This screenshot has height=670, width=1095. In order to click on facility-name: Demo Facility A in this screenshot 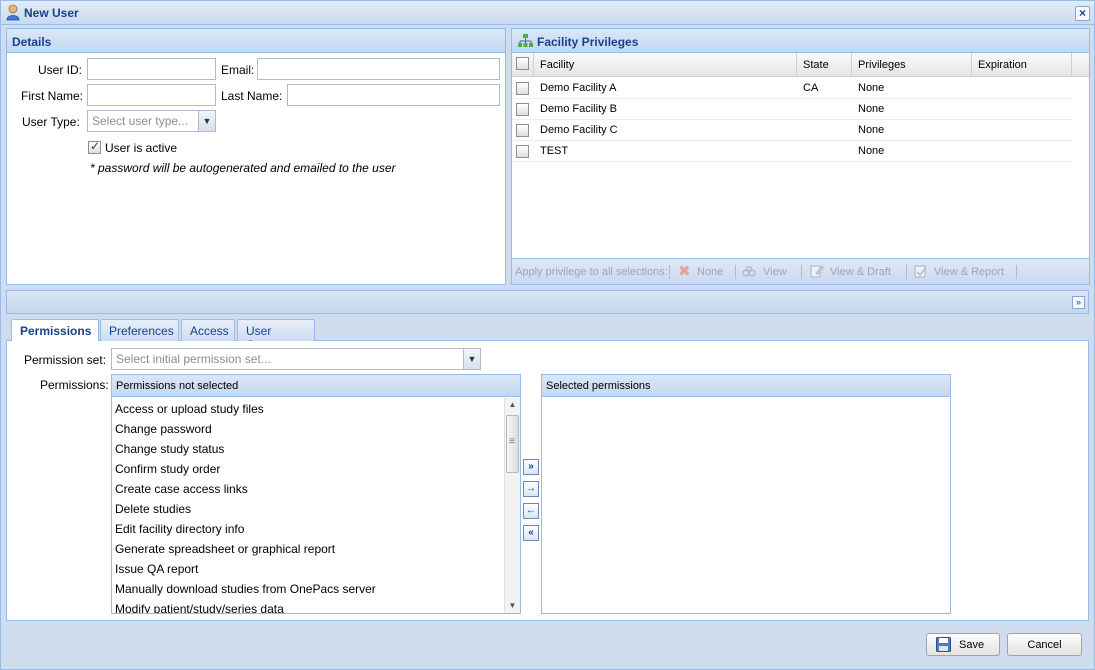, I will do `click(578, 88)`.